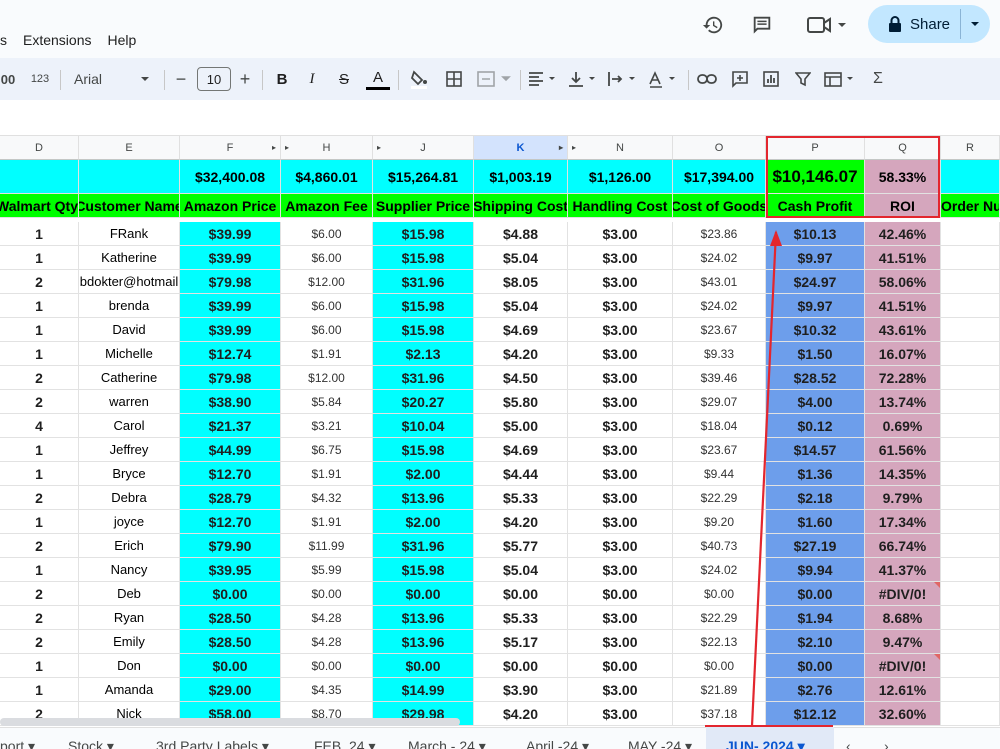 The height and width of the screenshot is (749, 1000). I want to click on column-header-f: F ▸, so click(230, 148).